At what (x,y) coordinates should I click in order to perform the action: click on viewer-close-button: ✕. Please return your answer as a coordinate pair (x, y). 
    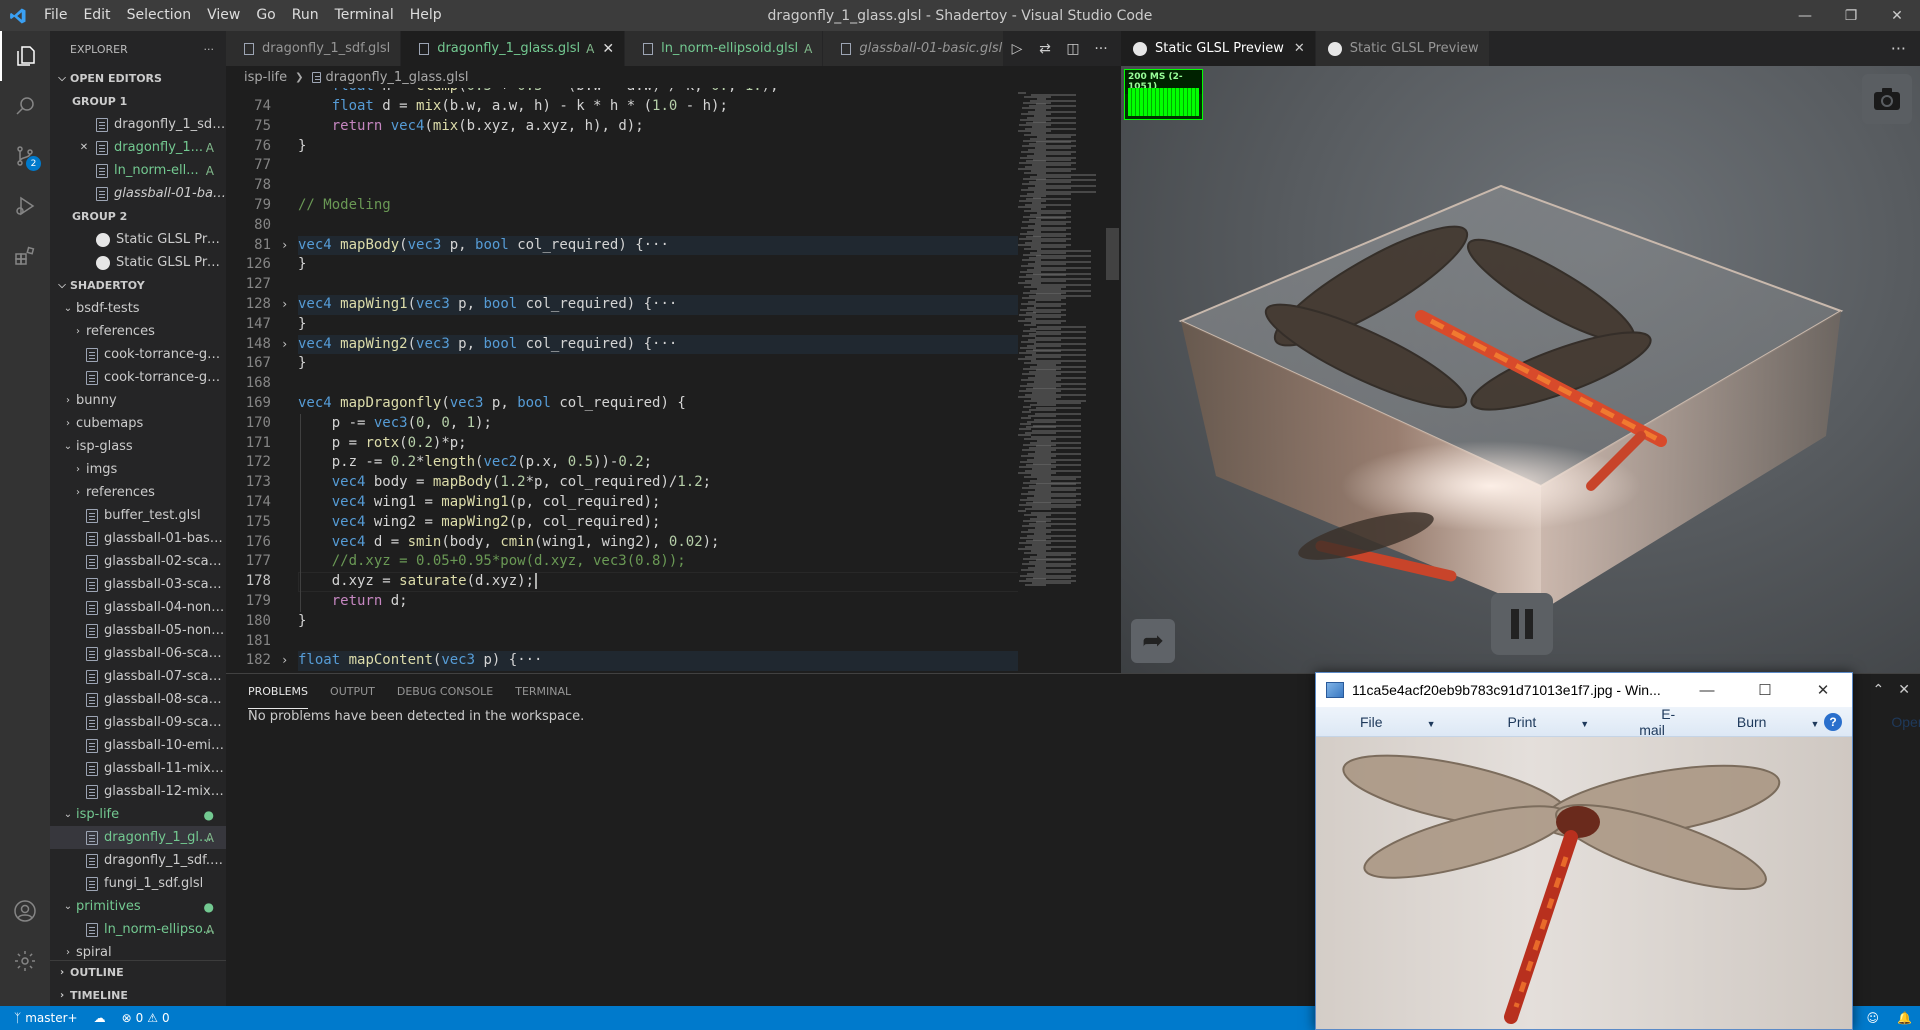
    Looking at the image, I should click on (1823, 690).